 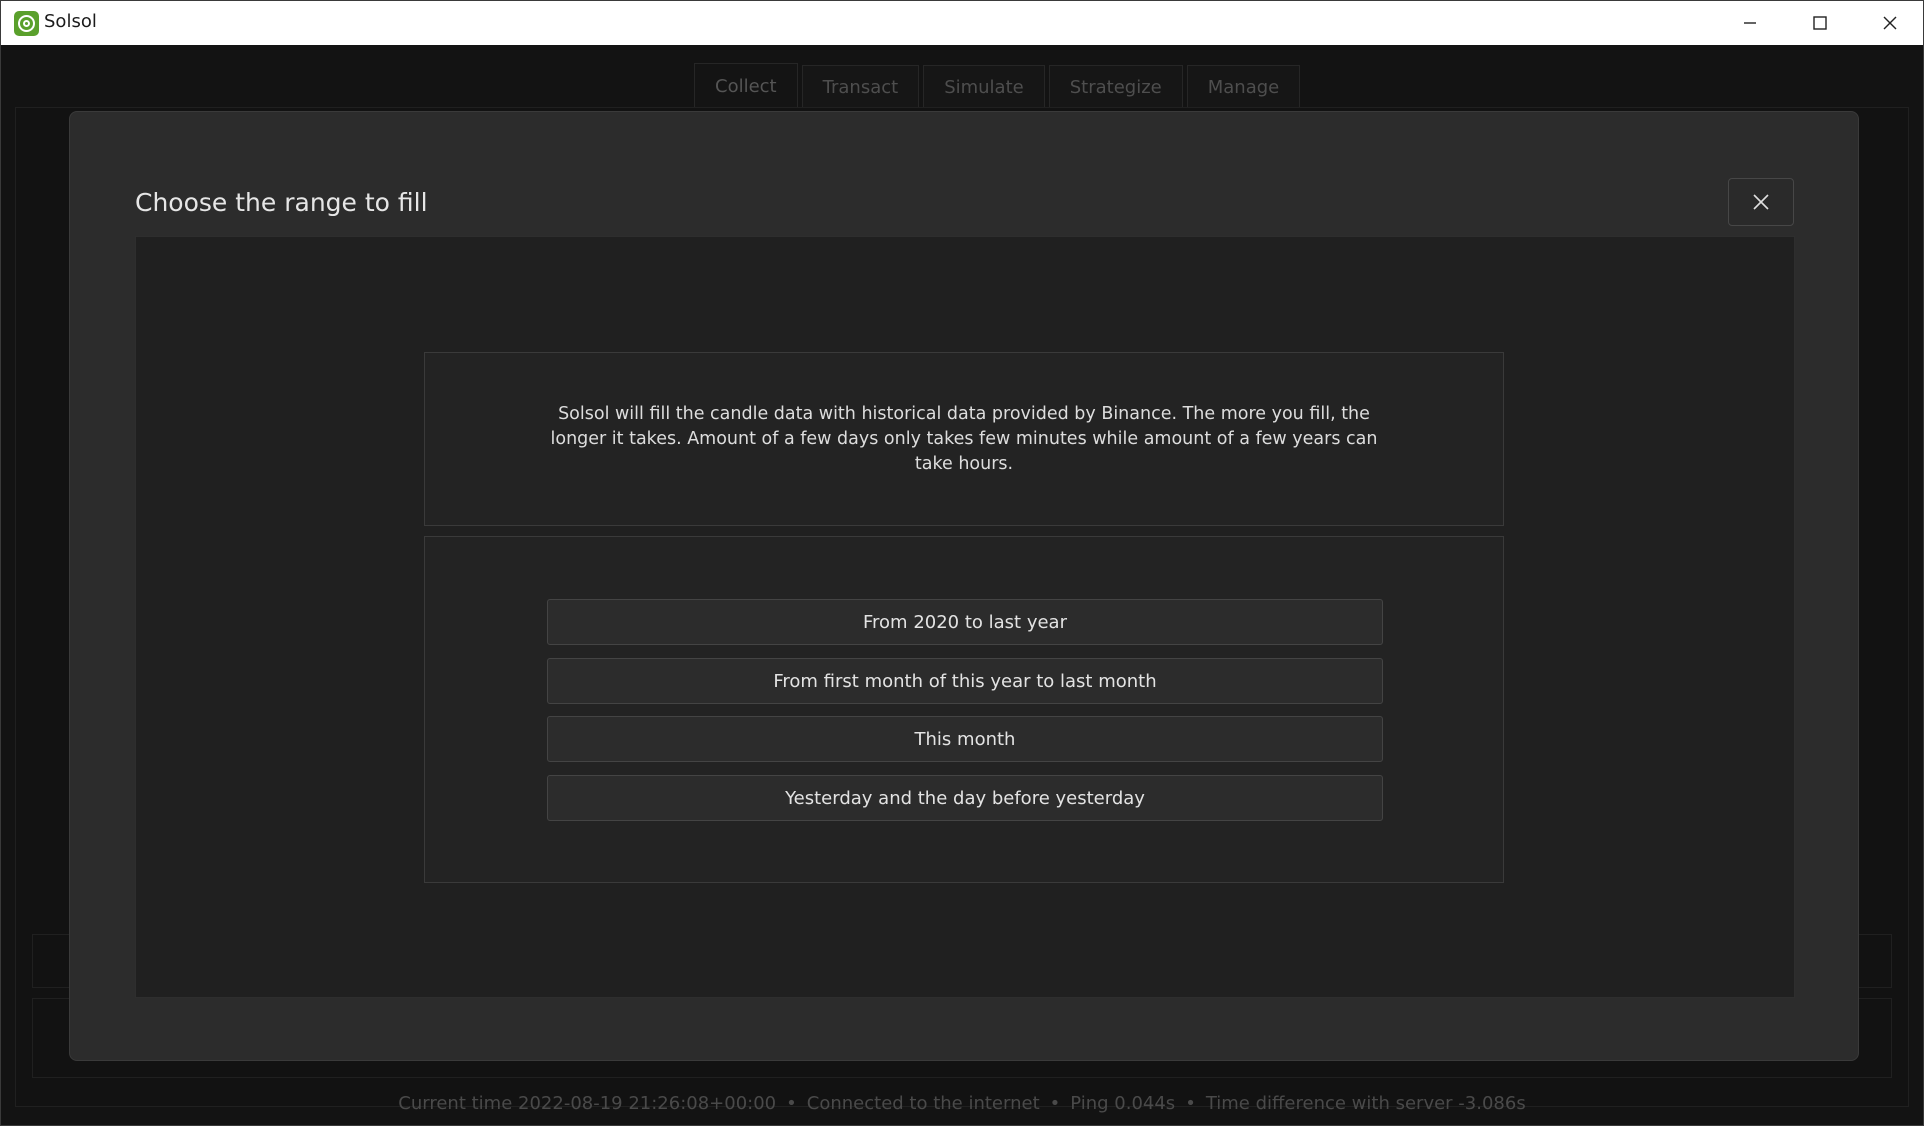 What do you see at coordinates (1115, 87) in the screenshot?
I see `tab-strategize: Strategize` at bounding box center [1115, 87].